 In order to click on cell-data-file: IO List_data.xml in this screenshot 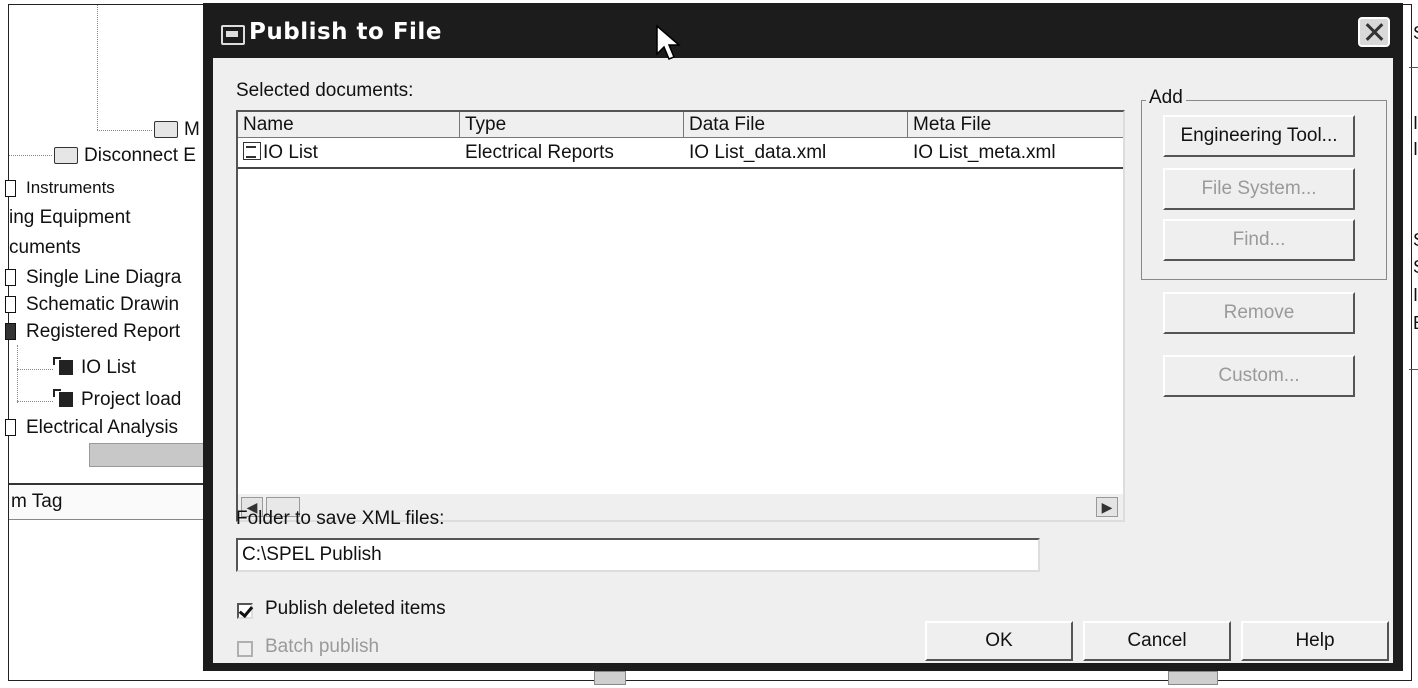, I will do `click(758, 152)`.